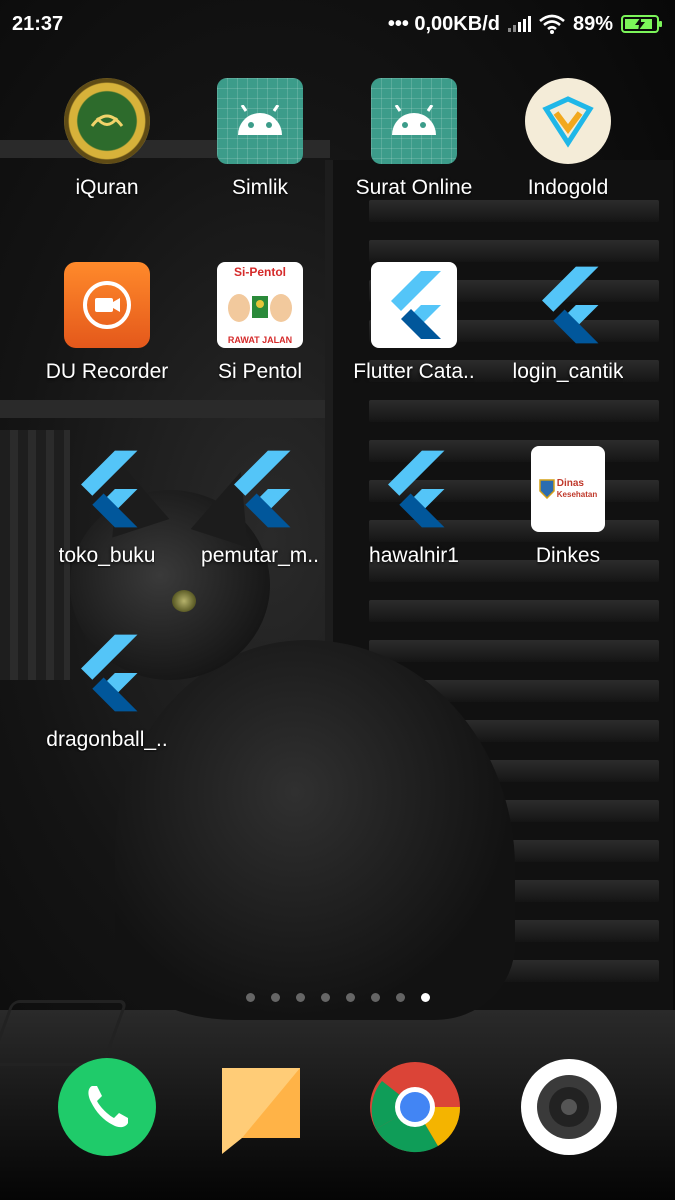 This screenshot has height=1200, width=675. I want to click on app-pemutar-m: pemutar_m.., so click(260, 507).